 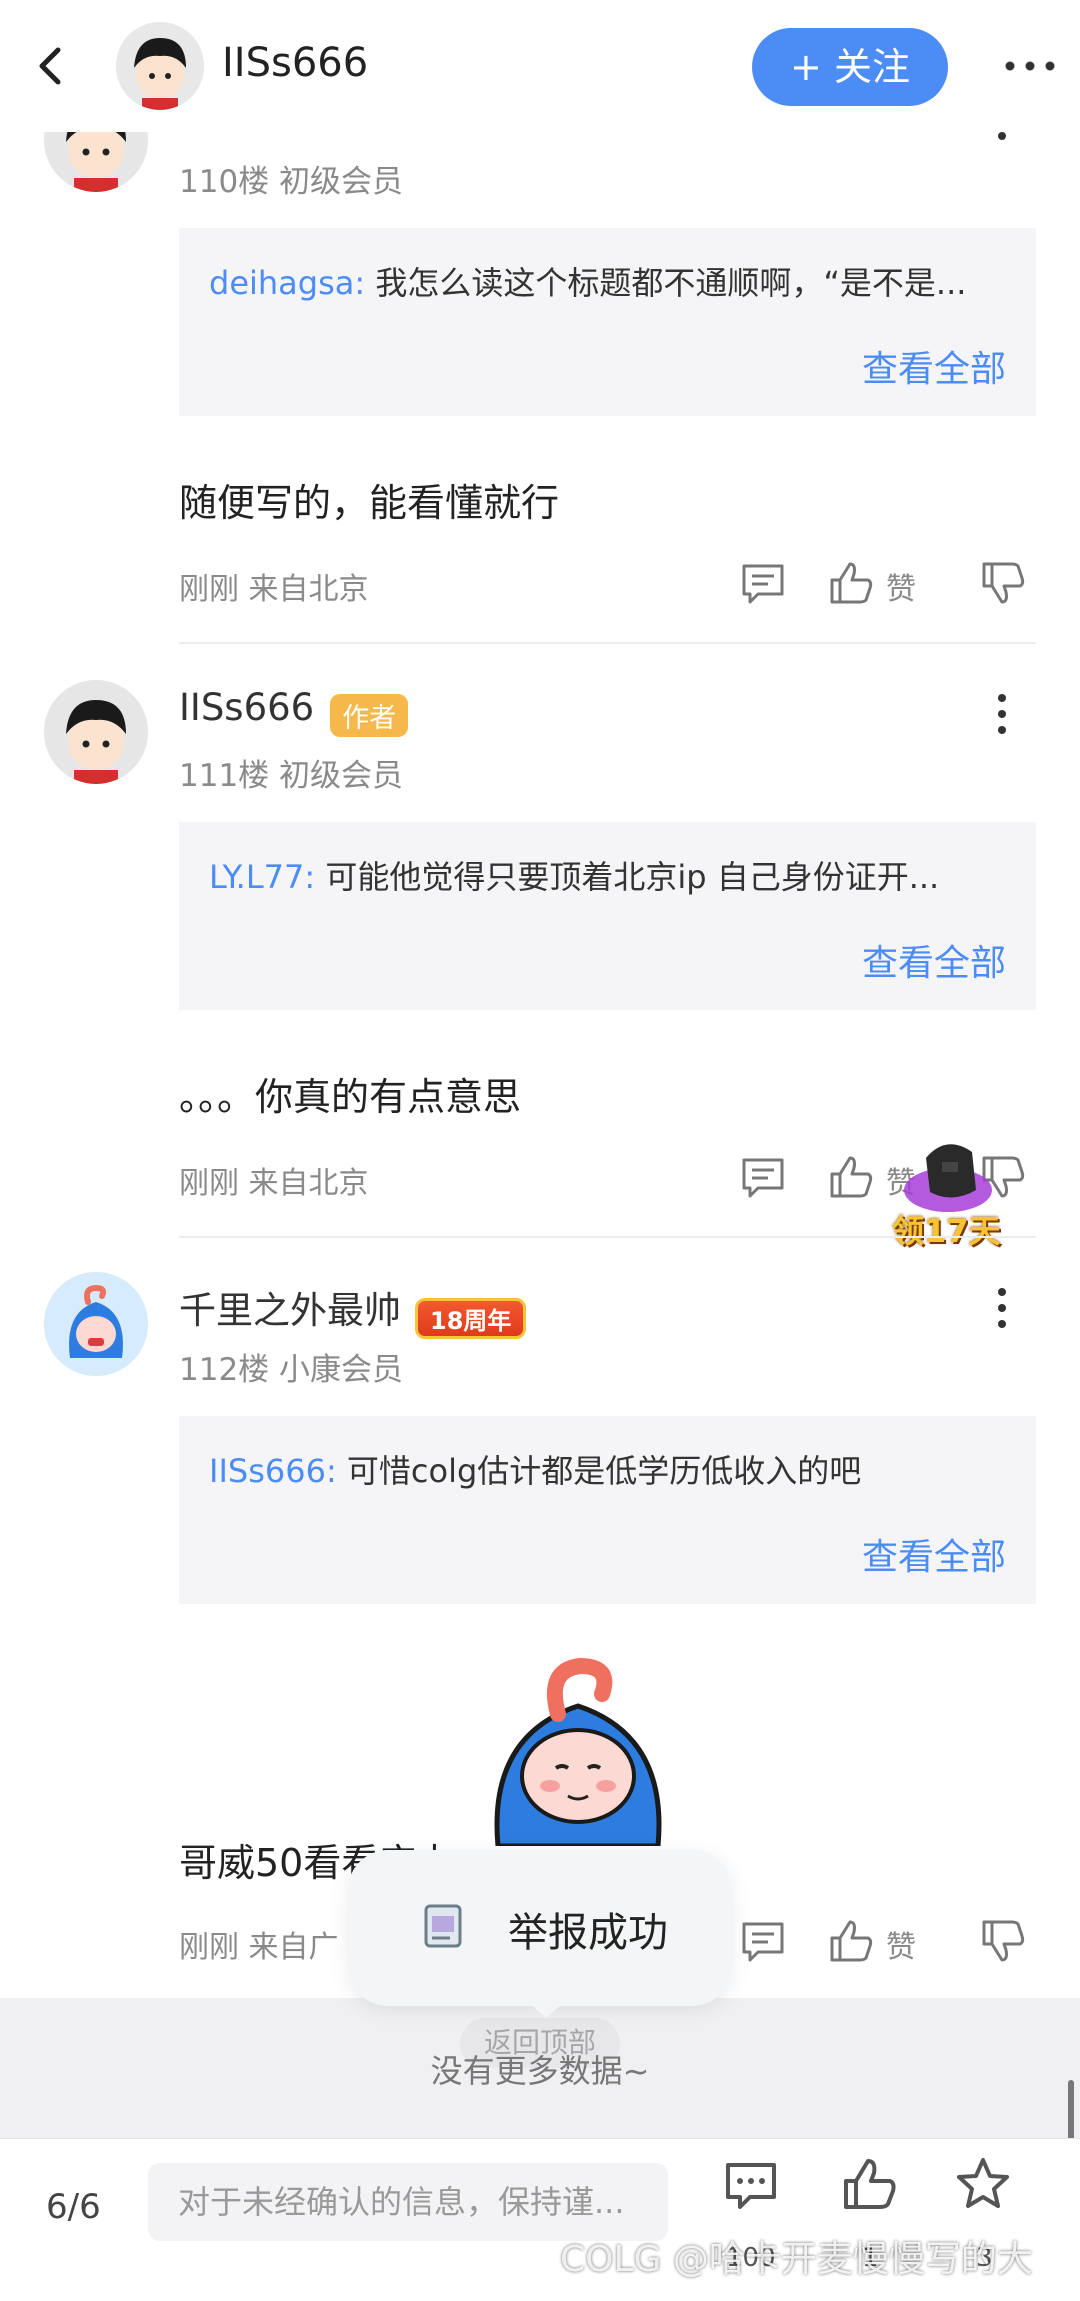 I want to click on report-success-toast: 举报成功, so click(x=540, y=1928).